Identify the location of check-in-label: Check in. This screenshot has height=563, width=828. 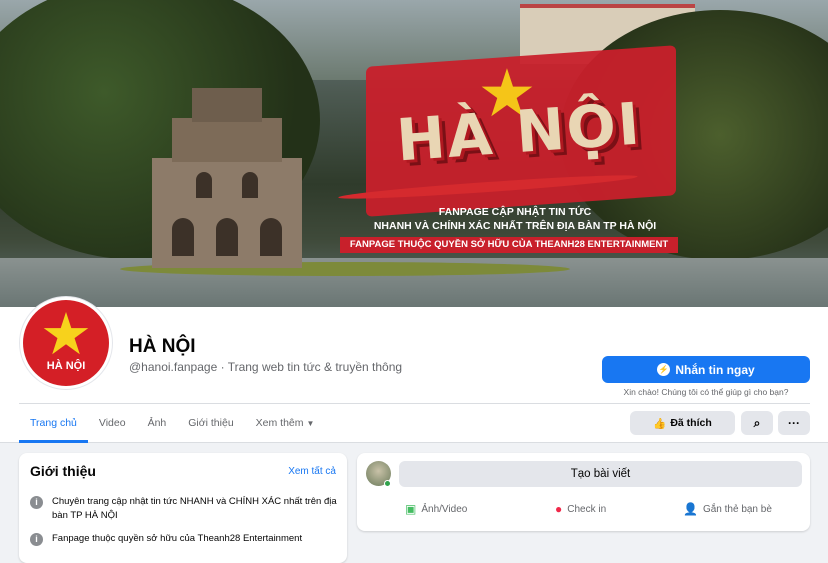
(587, 509).